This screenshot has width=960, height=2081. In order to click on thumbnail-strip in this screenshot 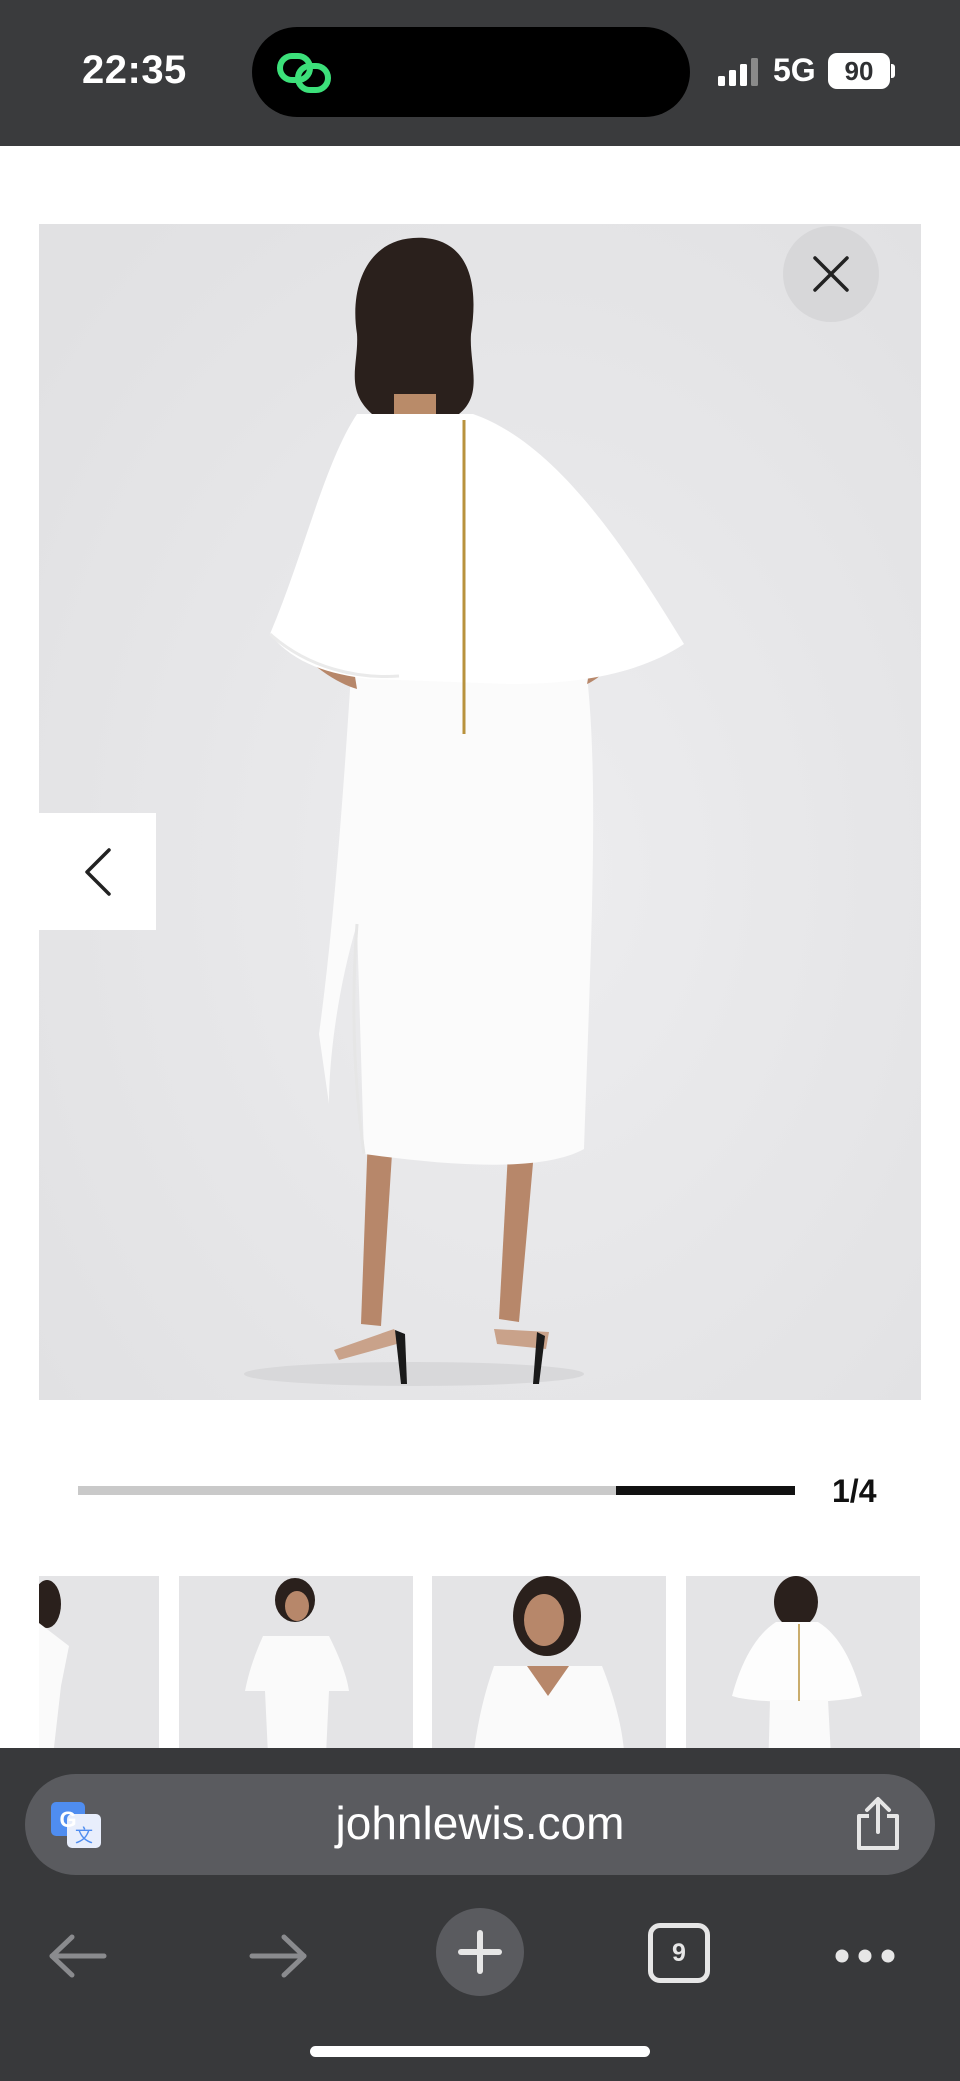, I will do `click(480, 1662)`.